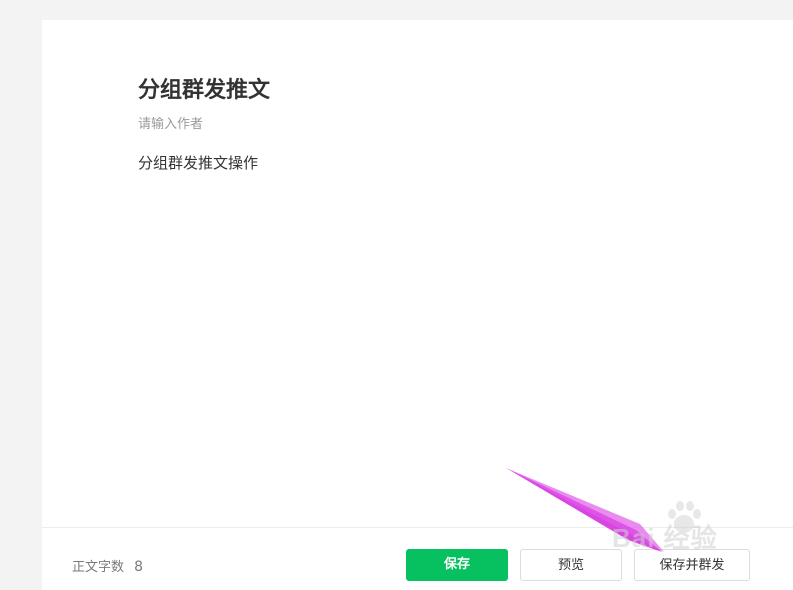 The height and width of the screenshot is (590, 793). What do you see at coordinates (198, 162) in the screenshot?
I see `article-body: 分组群发推文操作` at bounding box center [198, 162].